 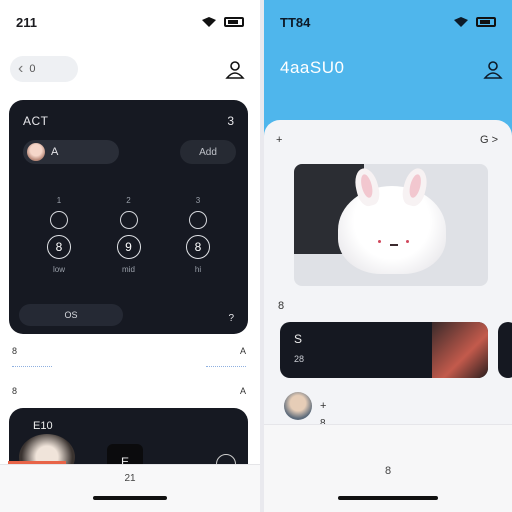 I want to click on control-1-button: 8, so click(x=59, y=247).